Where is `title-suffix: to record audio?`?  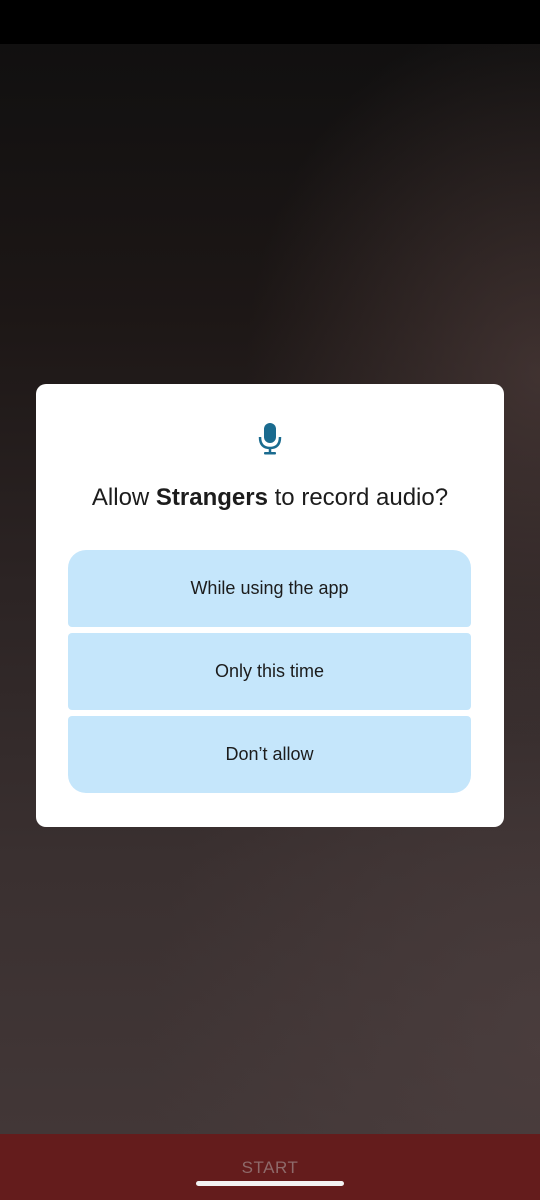 title-suffix: to record audio? is located at coordinates (358, 497).